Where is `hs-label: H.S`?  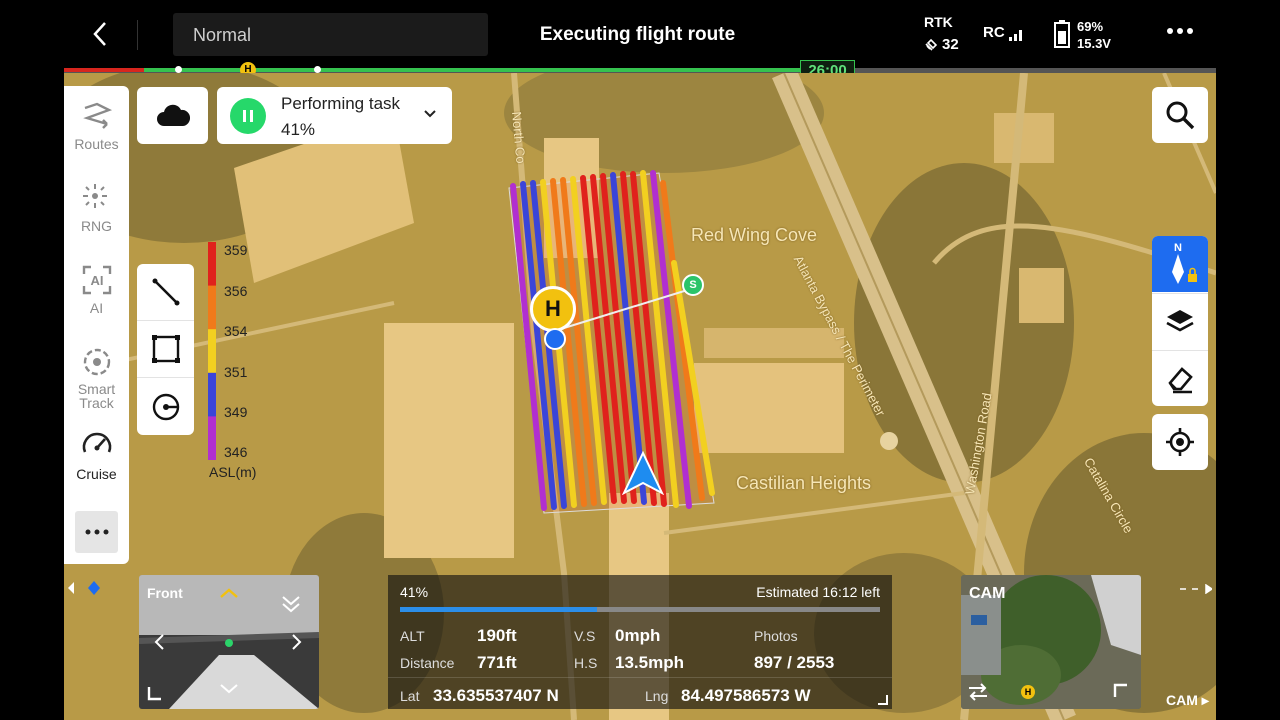 hs-label: H.S is located at coordinates (586, 663).